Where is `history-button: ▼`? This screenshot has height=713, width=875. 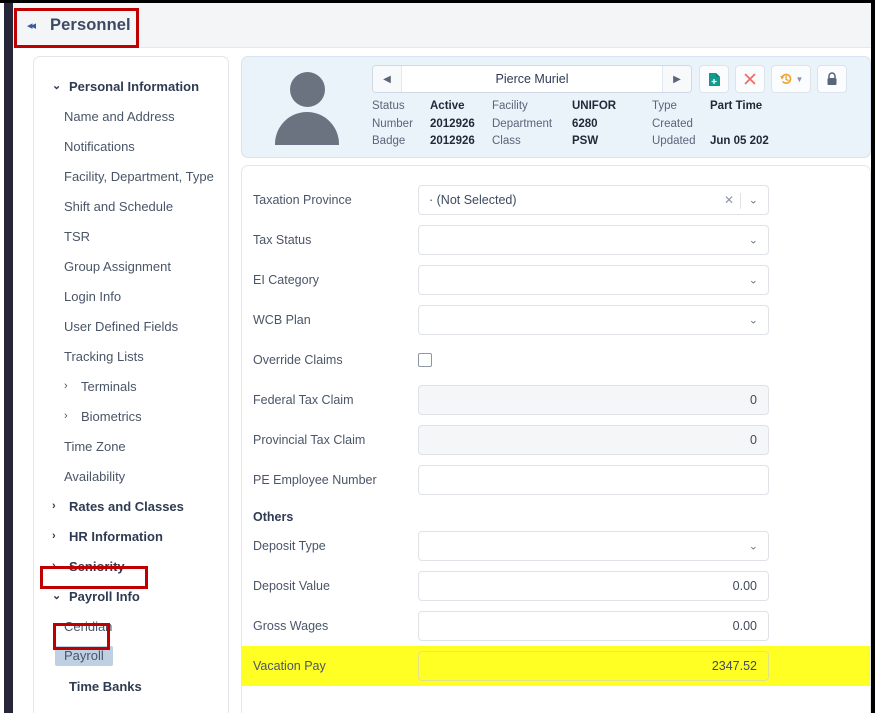
history-button: ▼ is located at coordinates (791, 79).